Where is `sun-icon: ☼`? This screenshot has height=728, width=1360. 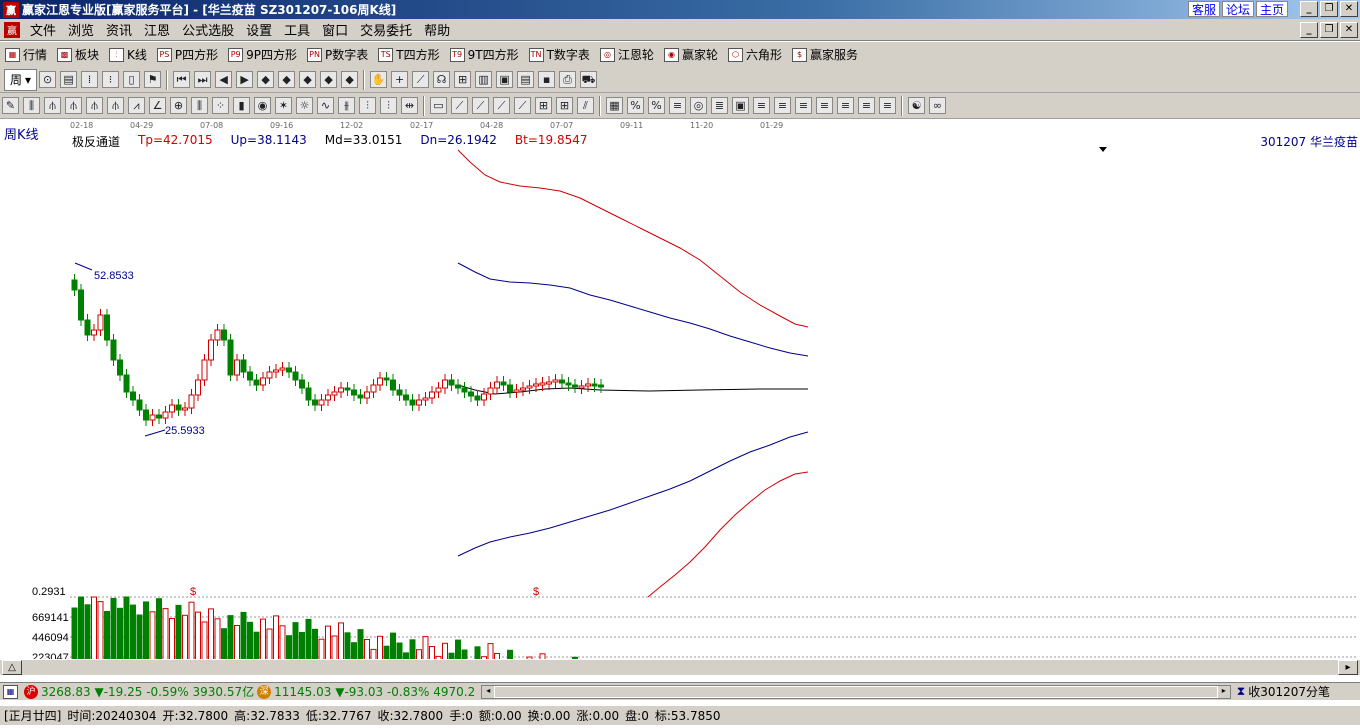
sun-icon: ☼ is located at coordinates (304, 105).